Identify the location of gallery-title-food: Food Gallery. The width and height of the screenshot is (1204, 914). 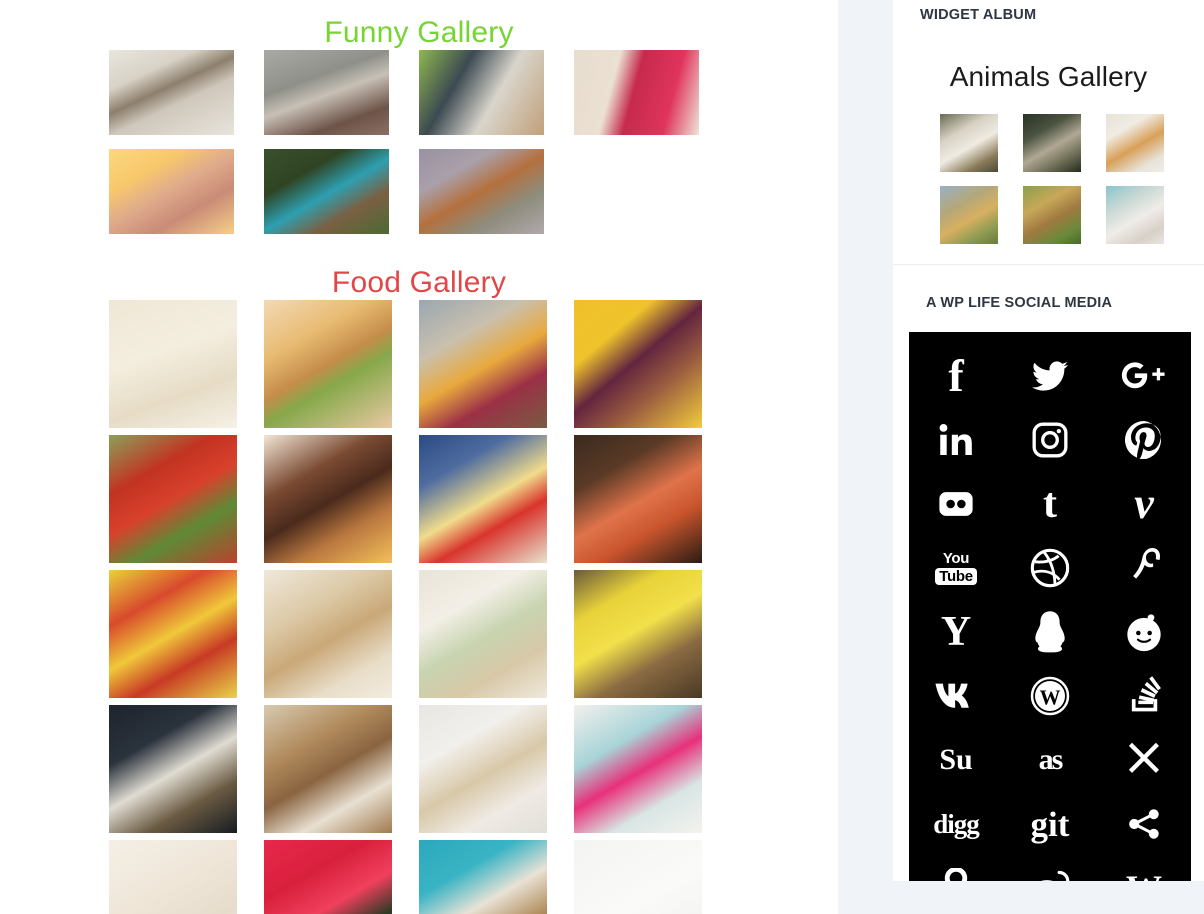
(419, 282).